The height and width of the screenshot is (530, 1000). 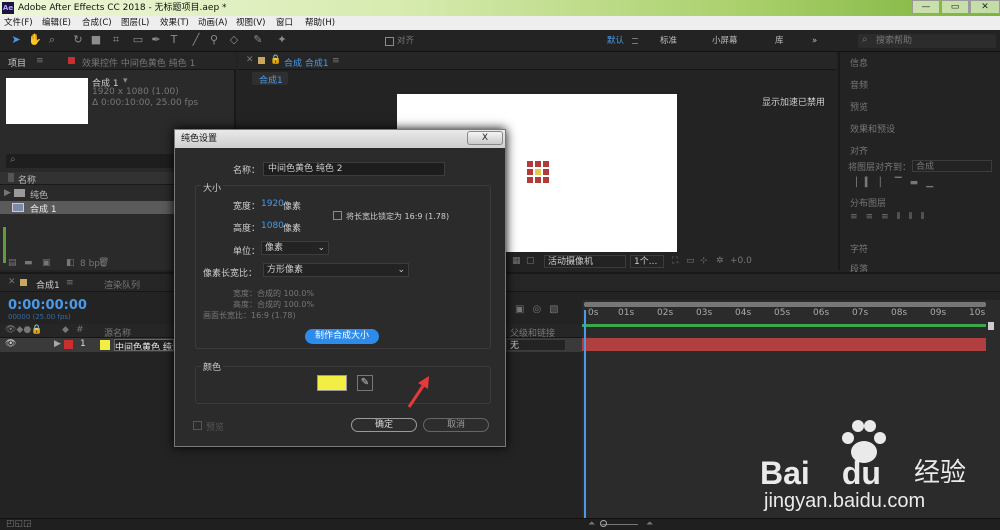 What do you see at coordinates (342, 336) in the screenshot?
I see `make-comp-size-button: 制作合成大小` at bounding box center [342, 336].